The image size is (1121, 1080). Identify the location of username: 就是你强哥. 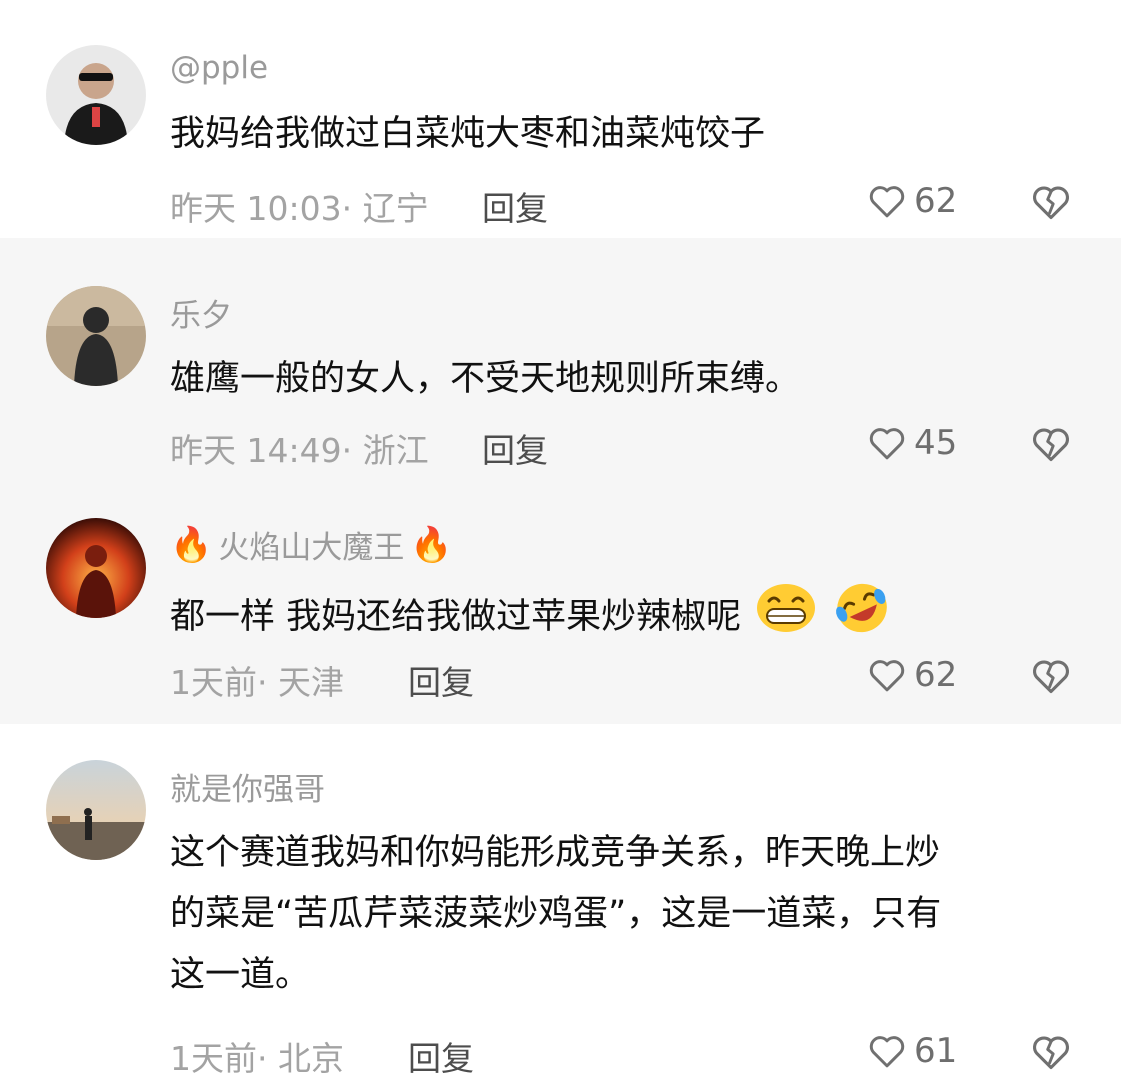
(247, 786).